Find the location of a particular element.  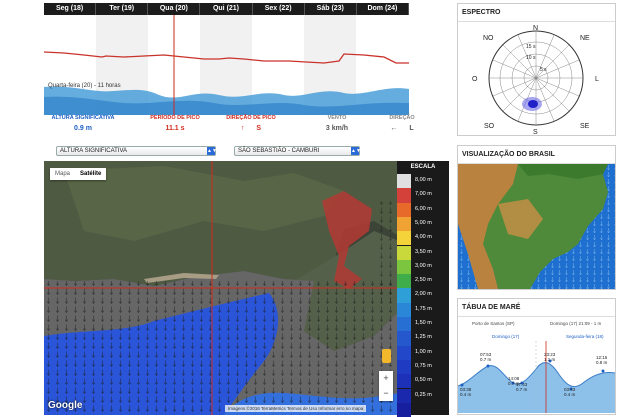

scale-label: 1,00 m is located at coordinates (423, 351).